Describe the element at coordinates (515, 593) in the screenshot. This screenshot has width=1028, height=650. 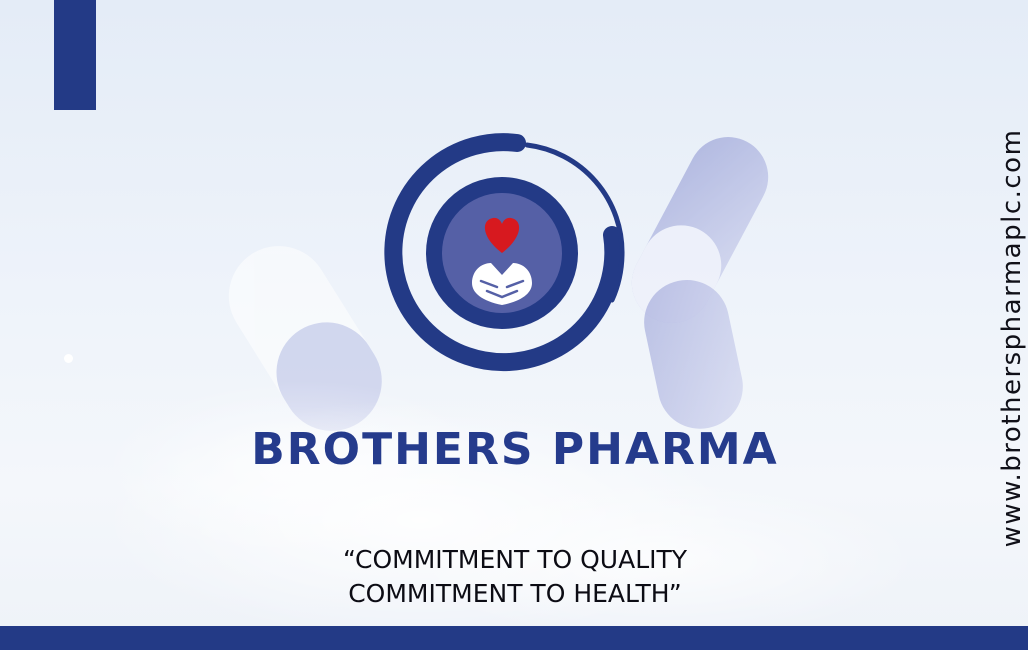
I see `tagline-line-2: COMMITMENT TO HEALTH”` at that location.